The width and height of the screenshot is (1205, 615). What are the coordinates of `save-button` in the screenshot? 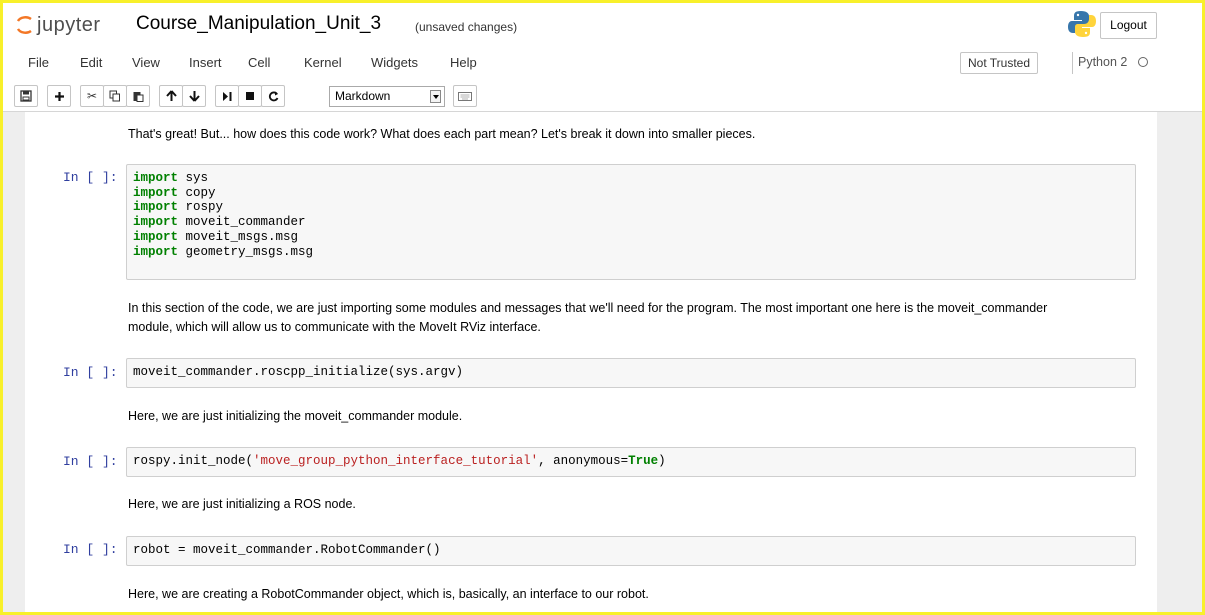 It's located at (26, 96).